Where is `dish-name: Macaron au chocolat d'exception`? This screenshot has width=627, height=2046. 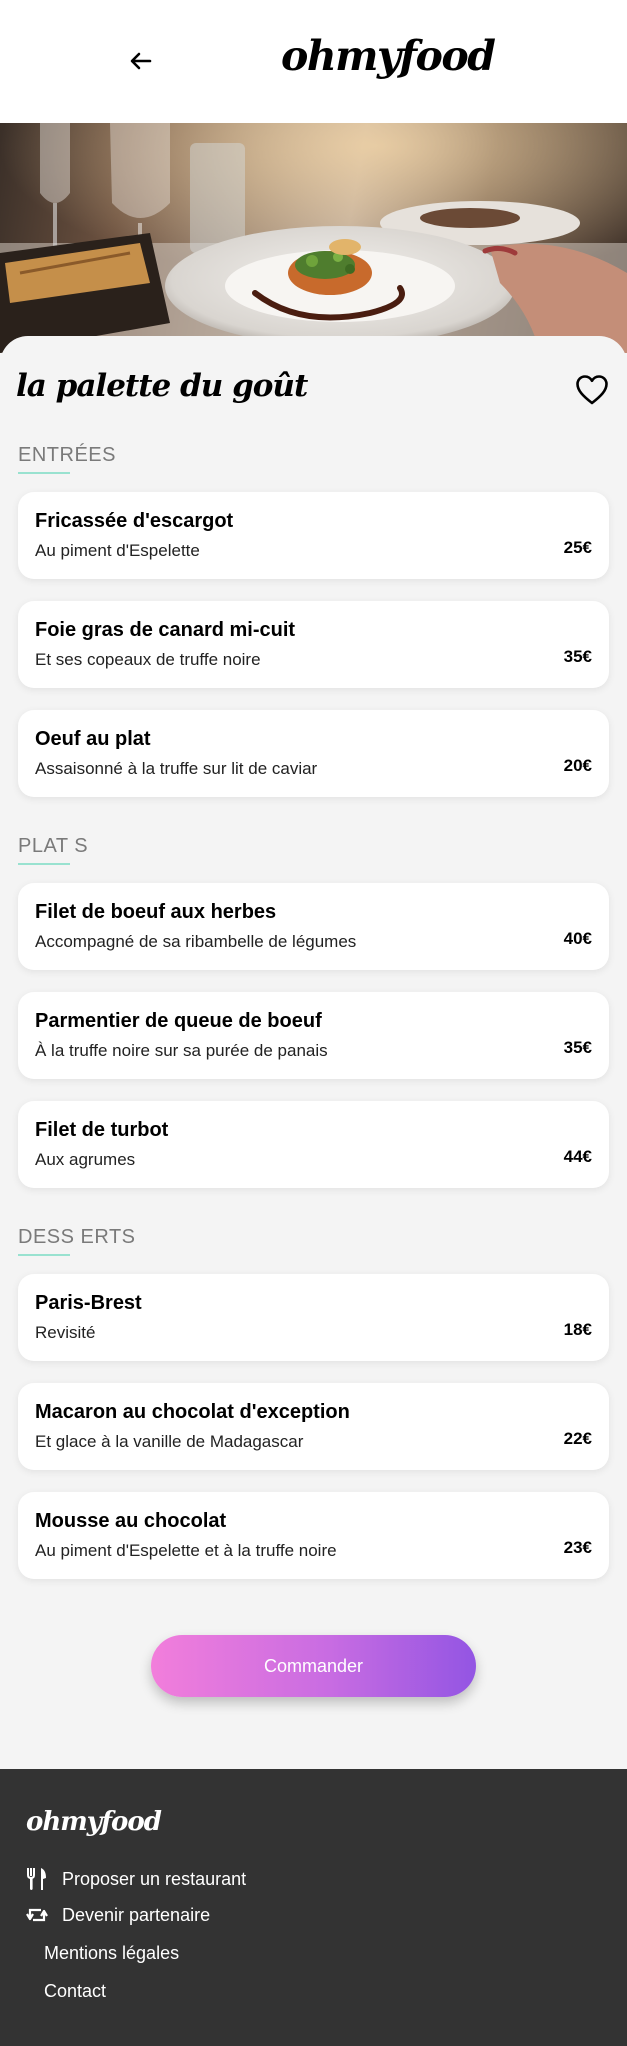 dish-name: Macaron au chocolat d'exception is located at coordinates (192, 1412).